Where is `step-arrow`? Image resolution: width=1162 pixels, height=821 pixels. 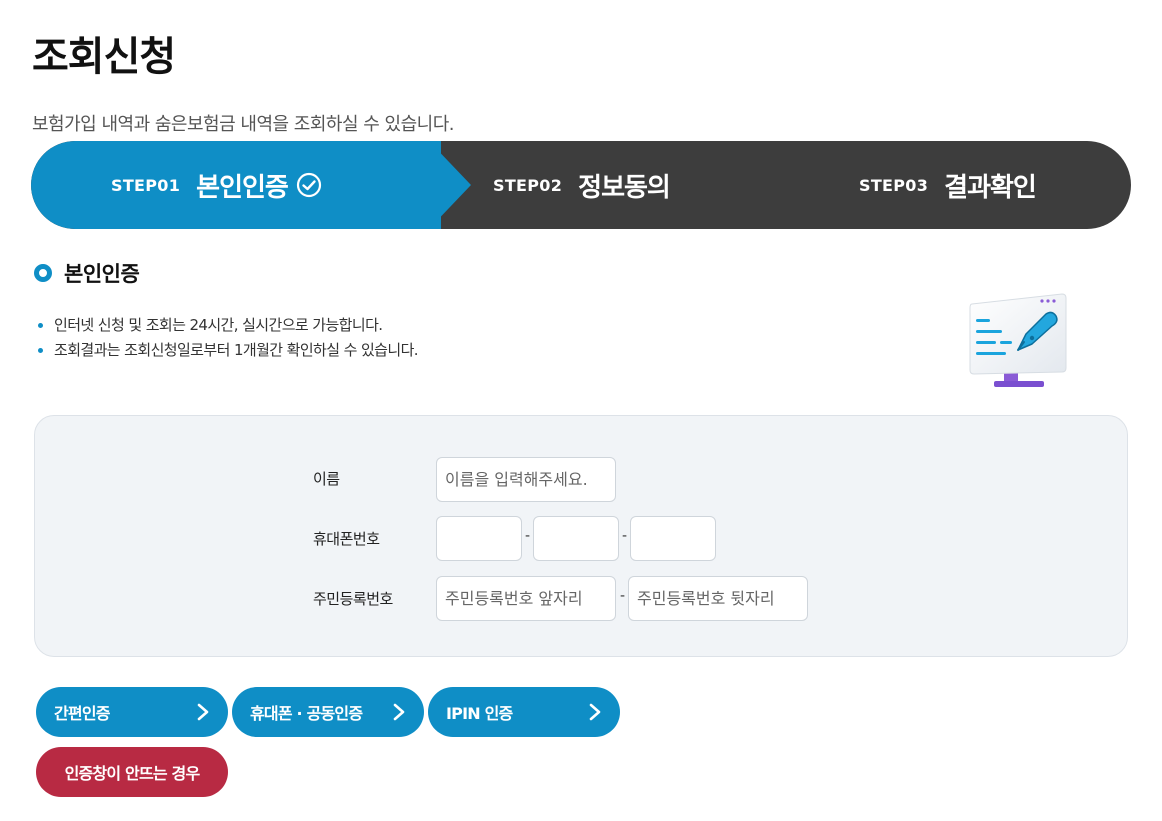 step-arrow is located at coordinates (450, 185).